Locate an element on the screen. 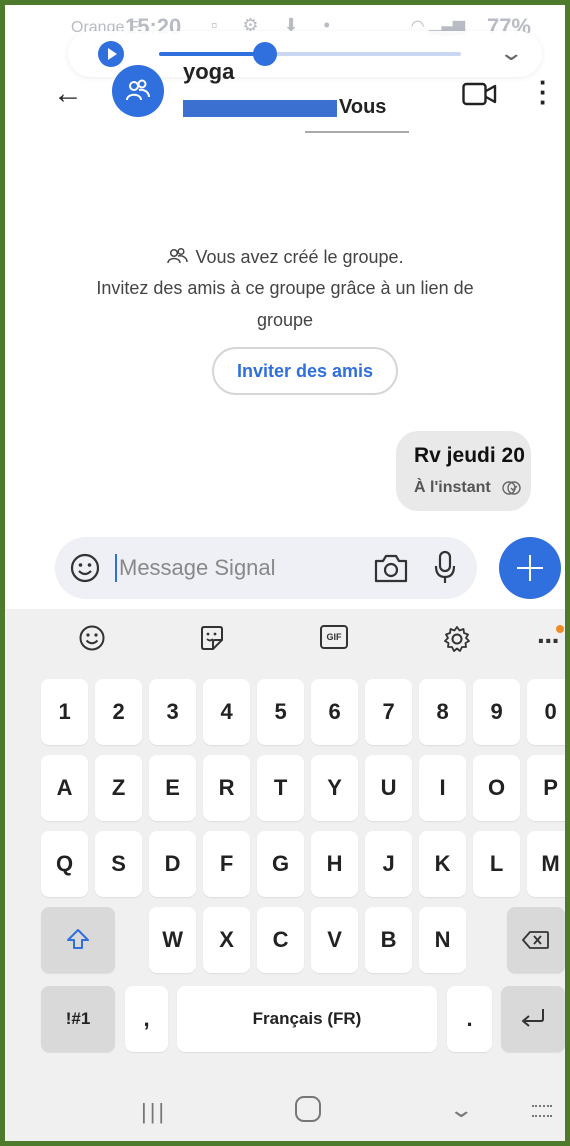  video-call-icon is located at coordinates (480, 94).